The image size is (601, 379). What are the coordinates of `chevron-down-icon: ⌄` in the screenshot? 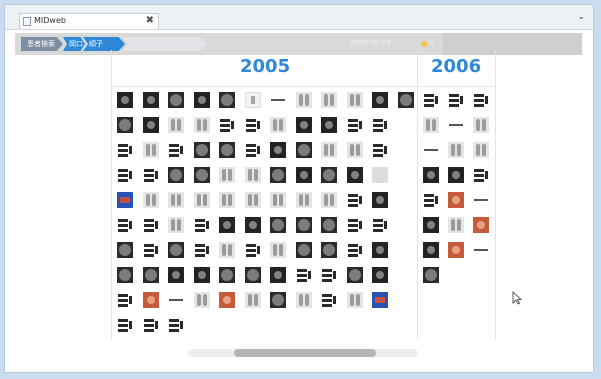 It's located at (581, 17).